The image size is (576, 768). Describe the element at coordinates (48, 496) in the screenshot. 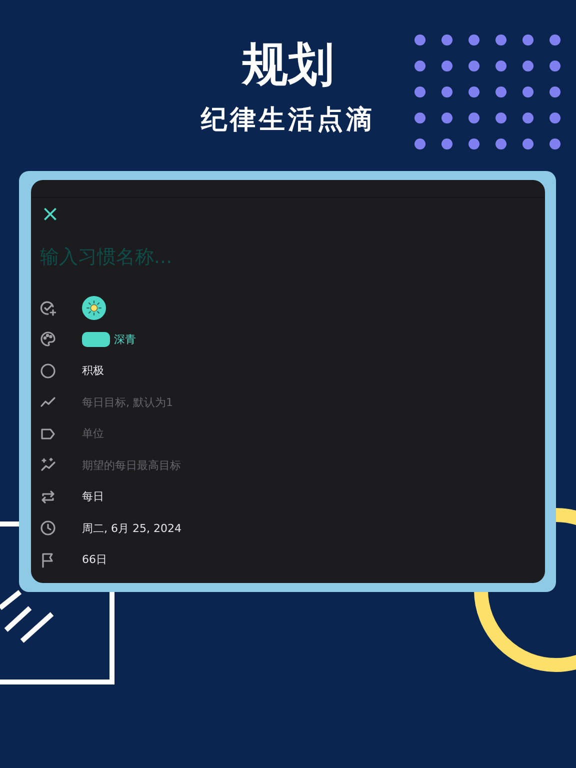

I see `repeat-icon` at that location.